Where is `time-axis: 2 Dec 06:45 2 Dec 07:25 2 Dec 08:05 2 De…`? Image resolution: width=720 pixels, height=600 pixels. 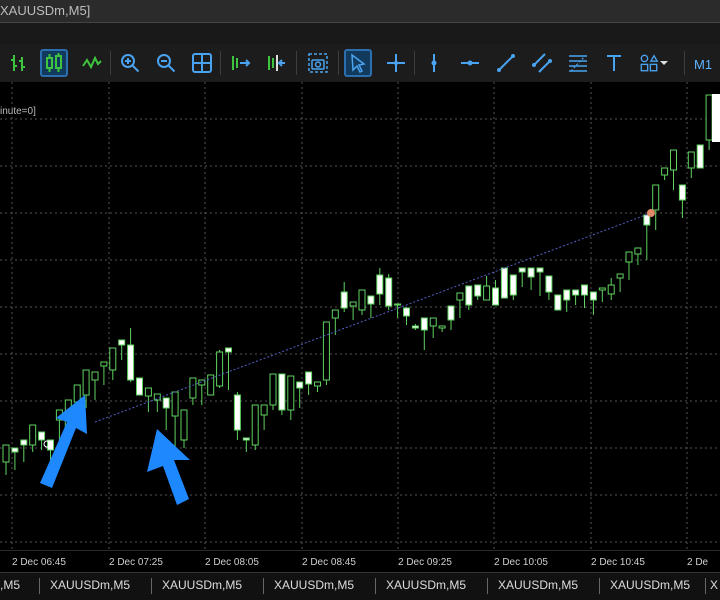
time-axis: 2 Dec 06:45 2 Dec 07:25 2 Dec 08:05 2 De… is located at coordinates (360, 561).